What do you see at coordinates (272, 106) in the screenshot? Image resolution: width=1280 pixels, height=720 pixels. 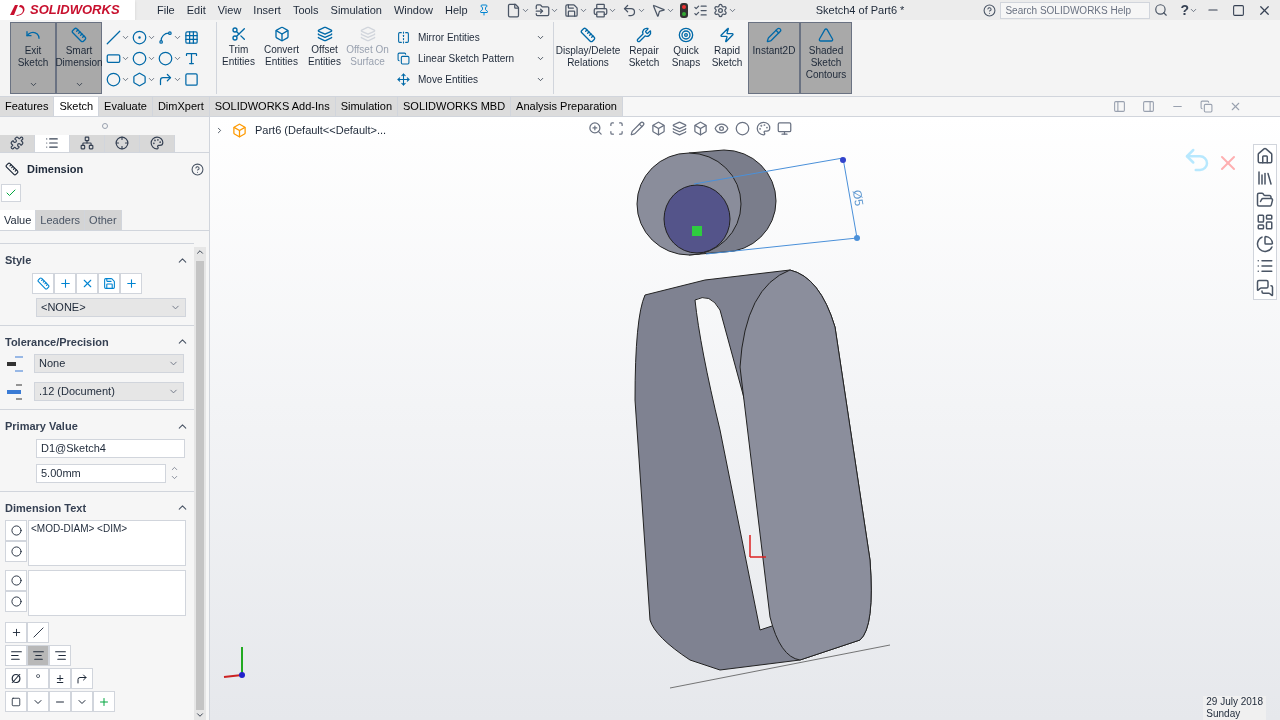 I see `tab: SOLIDWORKS Add-Ins` at bounding box center [272, 106].